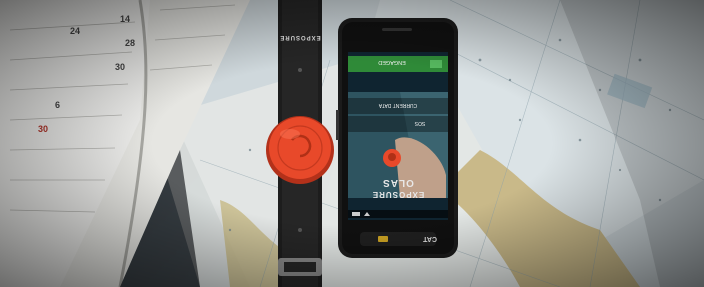 The width and height of the screenshot is (704, 287). What do you see at coordinates (300, 150) in the screenshot?
I see `orange-beacon` at bounding box center [300, 150].